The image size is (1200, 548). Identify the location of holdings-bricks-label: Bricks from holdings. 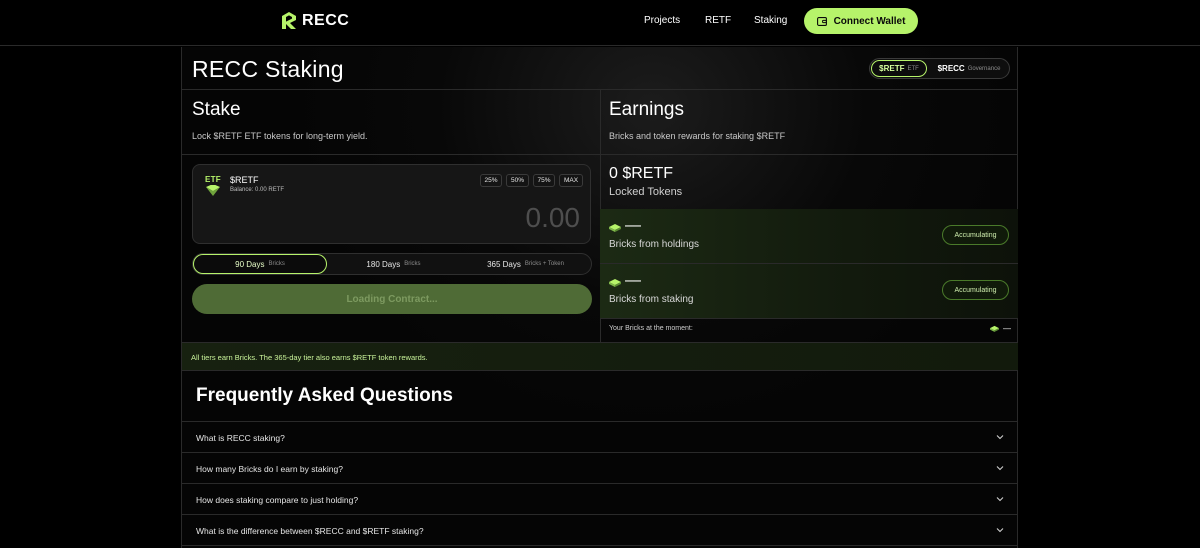
(654, 244).